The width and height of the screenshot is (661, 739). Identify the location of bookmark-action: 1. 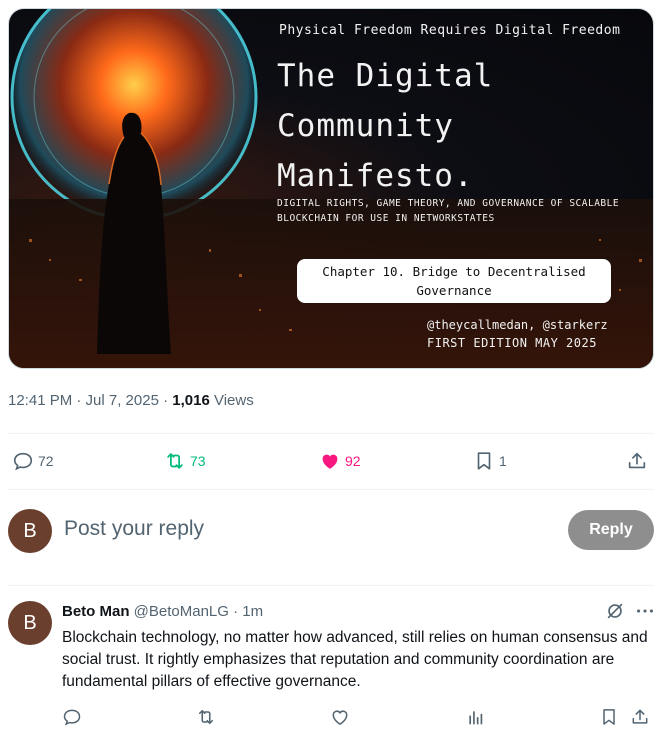
(490, 461).